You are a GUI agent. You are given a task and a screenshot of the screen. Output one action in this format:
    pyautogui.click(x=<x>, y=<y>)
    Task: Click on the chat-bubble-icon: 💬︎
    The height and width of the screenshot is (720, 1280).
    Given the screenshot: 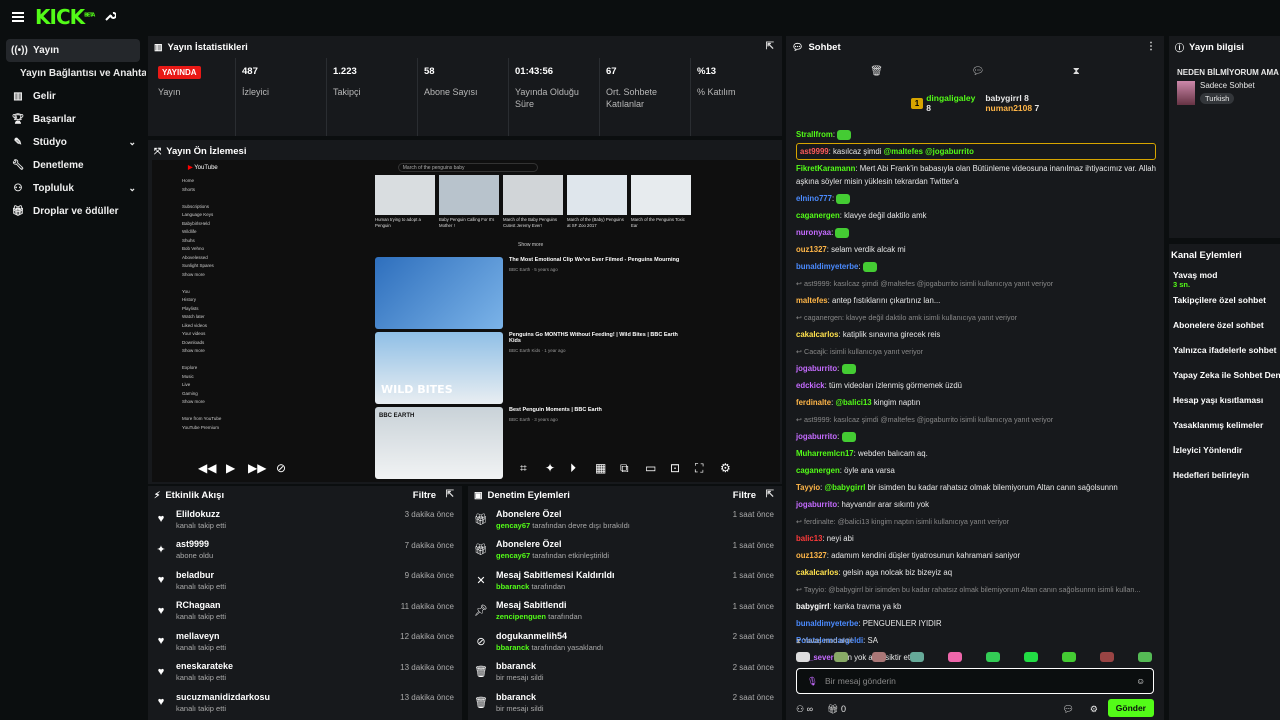 What is the action you would take?
    pyautogui.click(x=977, y=71)
    